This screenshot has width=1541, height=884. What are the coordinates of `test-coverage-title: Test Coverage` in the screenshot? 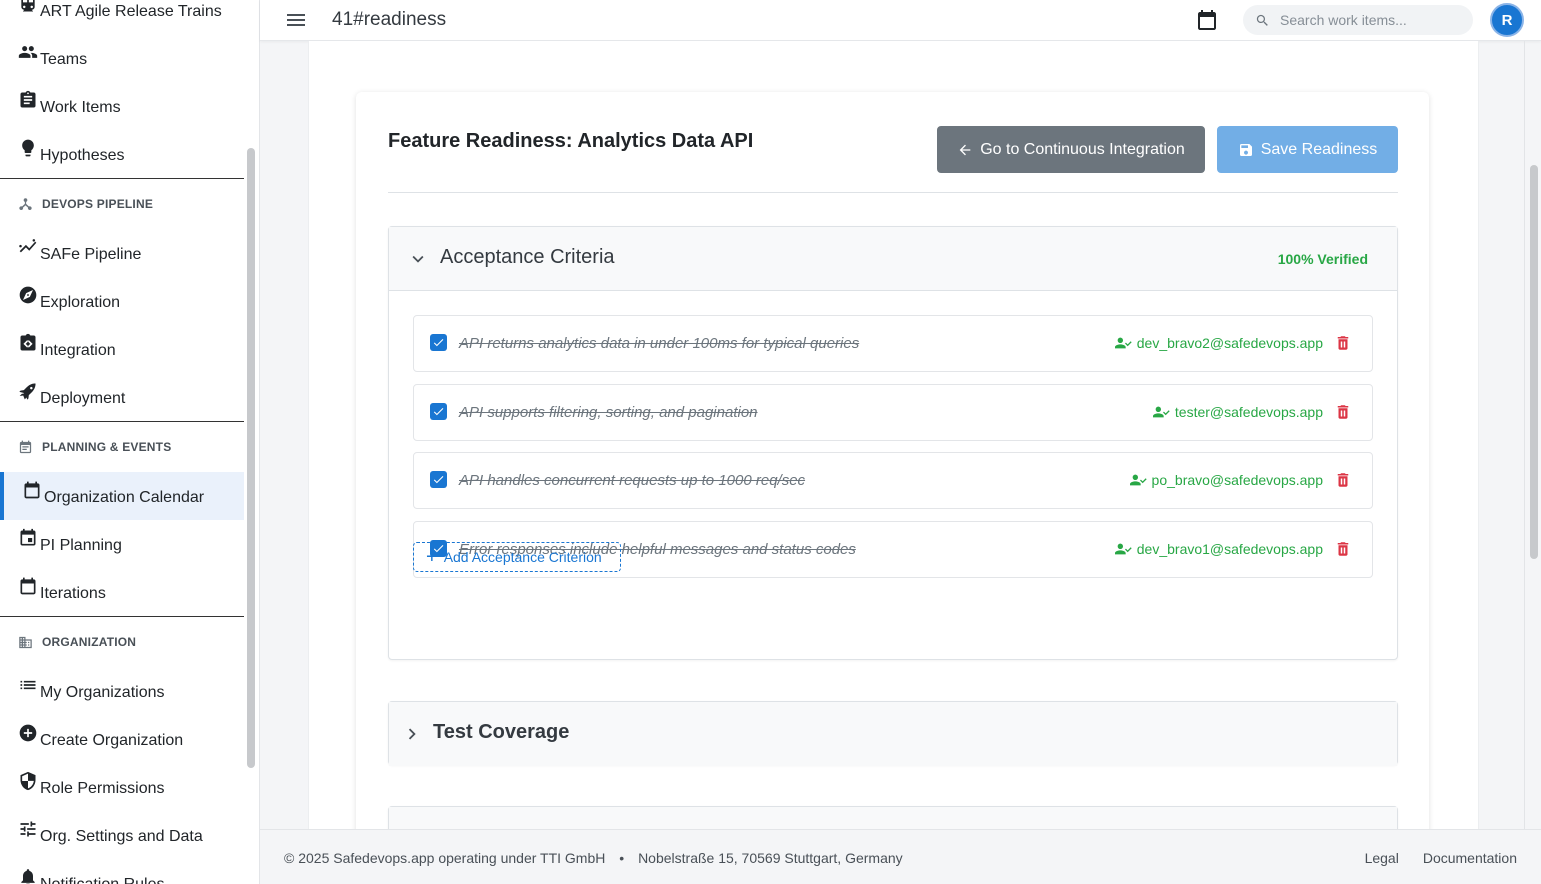 It's located at (501, 732).